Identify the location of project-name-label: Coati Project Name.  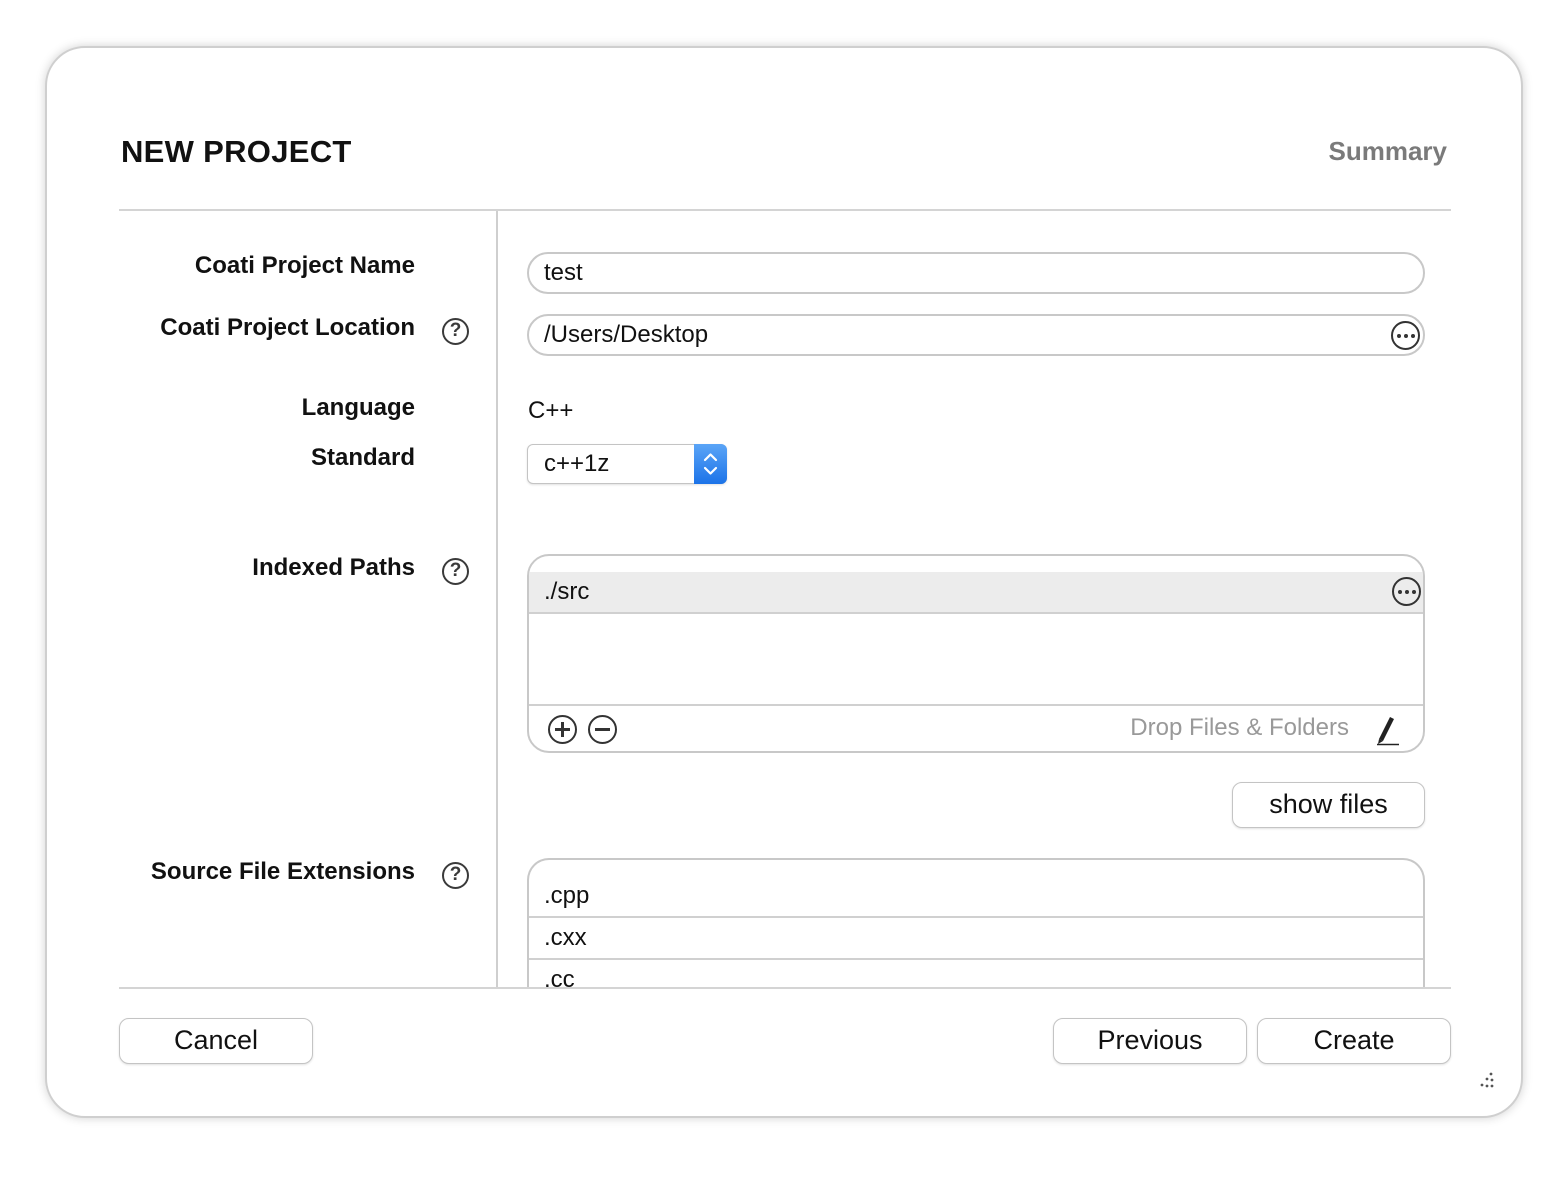
(304, 265).